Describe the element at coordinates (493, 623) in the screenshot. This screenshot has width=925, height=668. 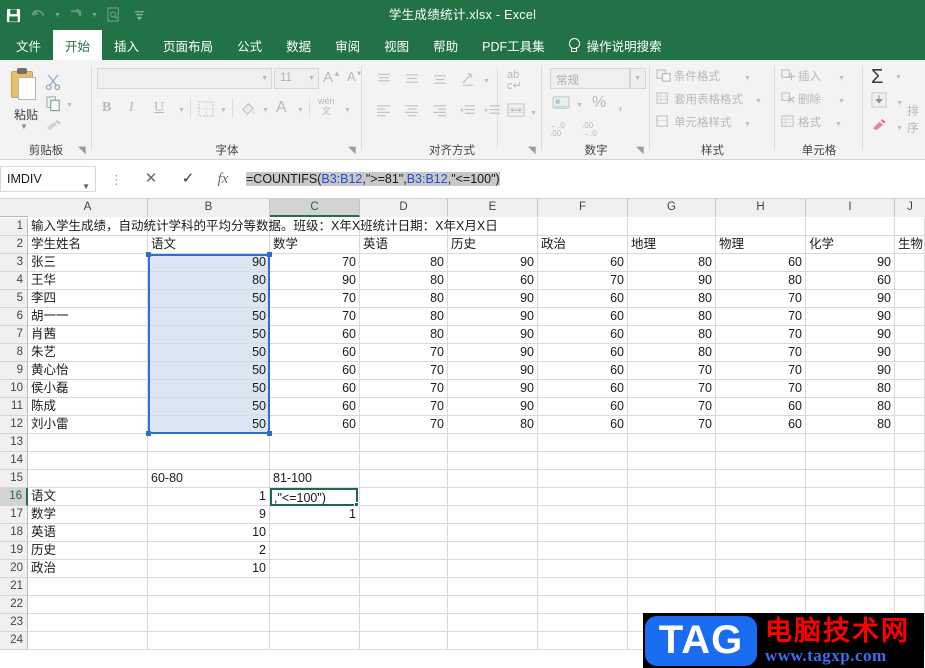
I see `cell-E23` at that location.